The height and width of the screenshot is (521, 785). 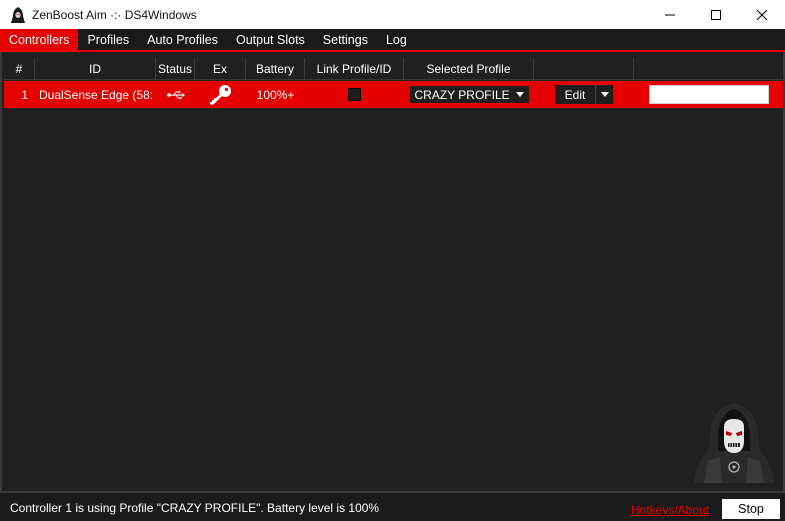 I want to click on tab-controllers: Controllers, so click(x=39, y=39).